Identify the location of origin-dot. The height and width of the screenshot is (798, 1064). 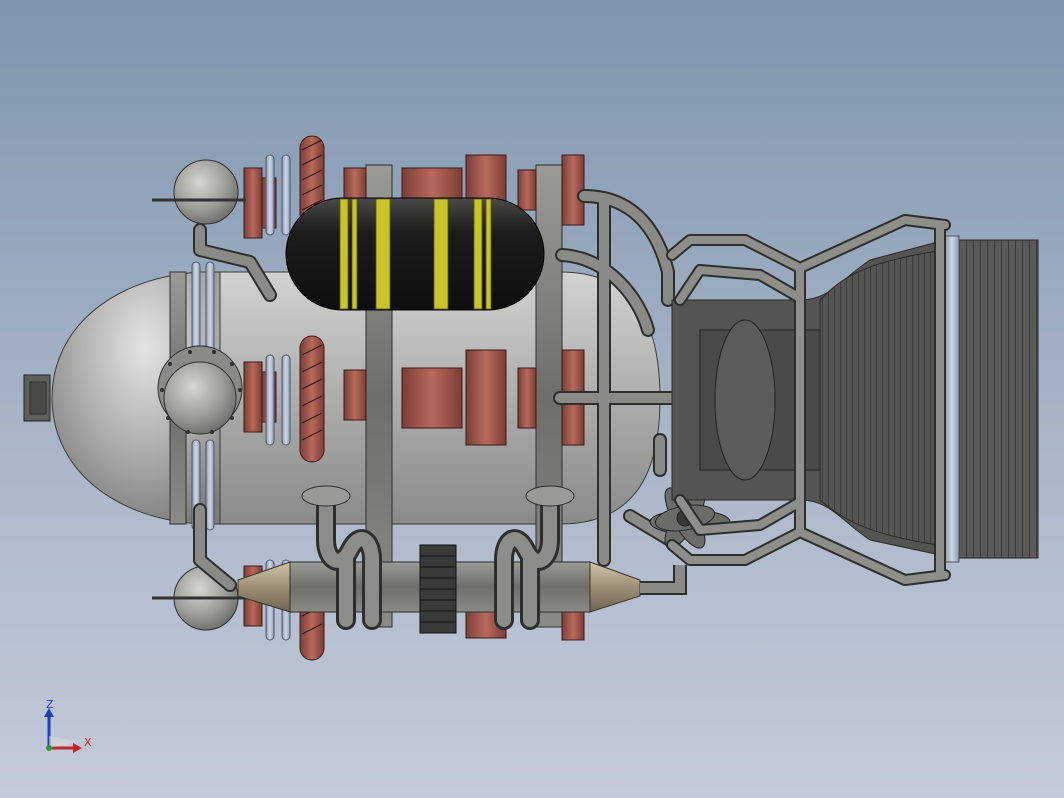
(49, 748).